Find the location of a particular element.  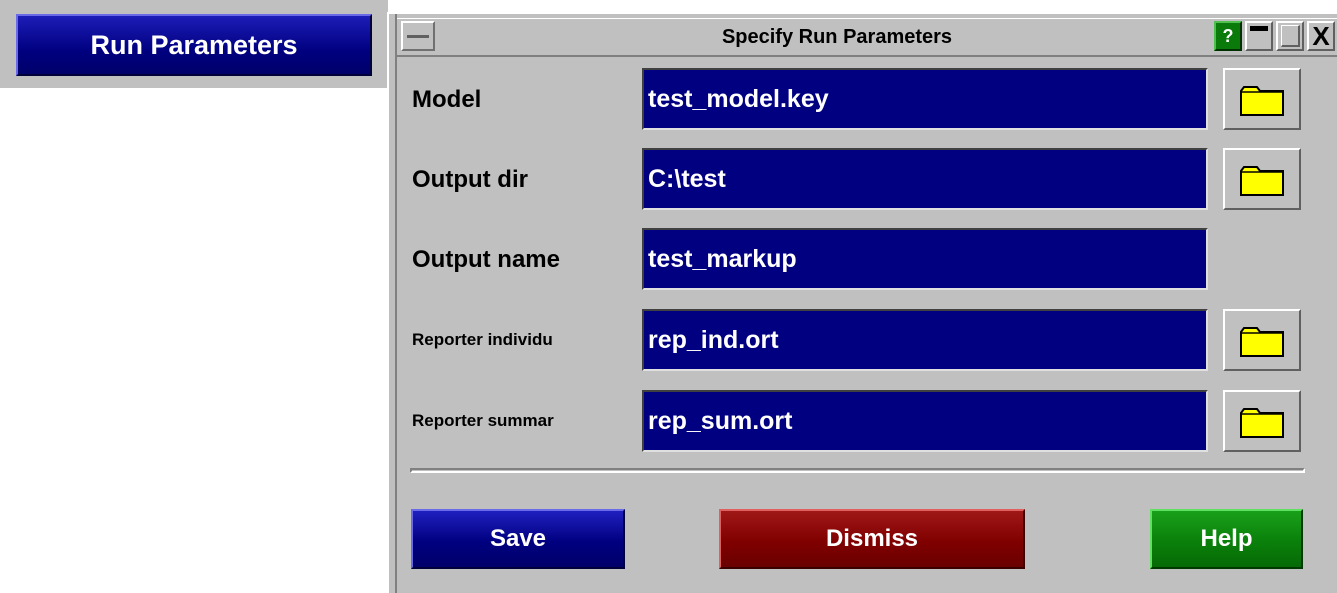

model-label: Model is located at coordinates (447, 99).